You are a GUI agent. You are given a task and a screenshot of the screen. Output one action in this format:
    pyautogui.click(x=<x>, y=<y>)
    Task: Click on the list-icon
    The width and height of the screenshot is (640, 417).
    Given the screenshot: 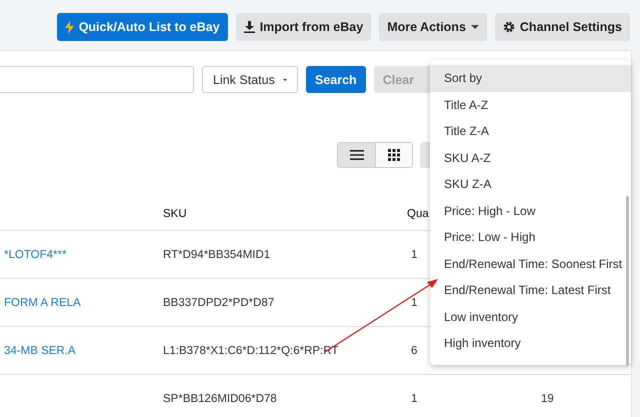 What is the action you would take?
    pyautogui.click(x=357, y=155)
    